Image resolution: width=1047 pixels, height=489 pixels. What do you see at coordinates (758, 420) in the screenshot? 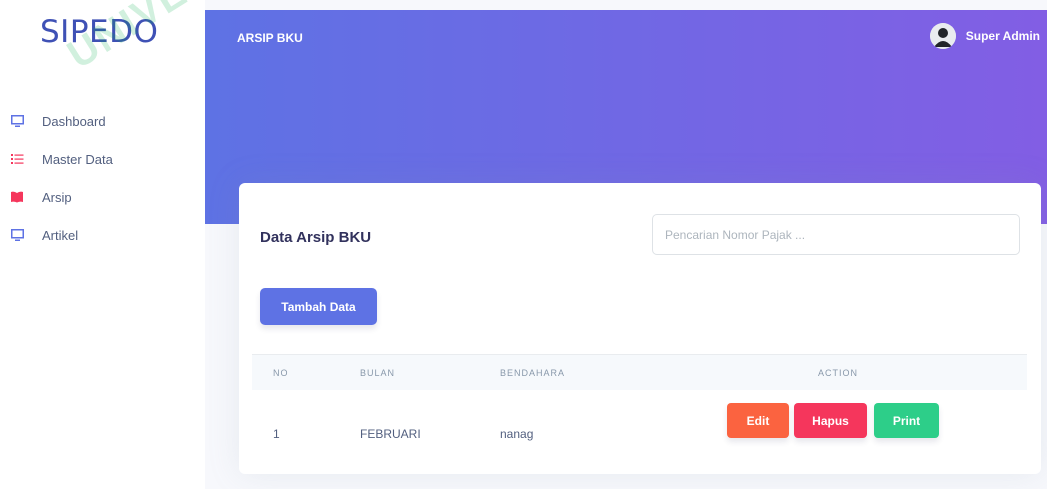
I see `edit-button: Edit` at bounding box center [758, 420].